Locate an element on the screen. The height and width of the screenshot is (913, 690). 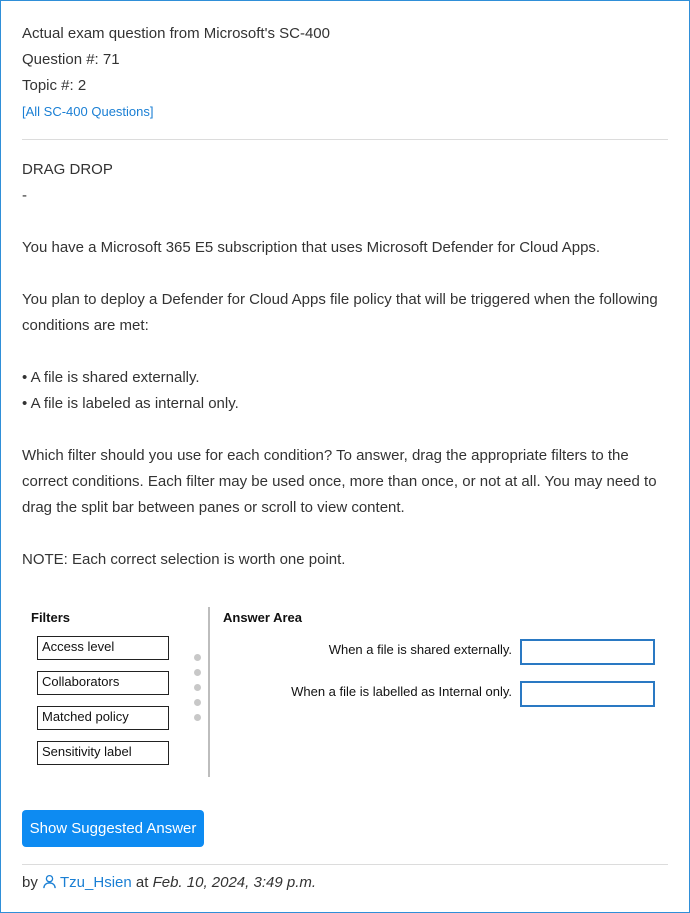
filters-title: Filters is located at coordinates (51, 617).